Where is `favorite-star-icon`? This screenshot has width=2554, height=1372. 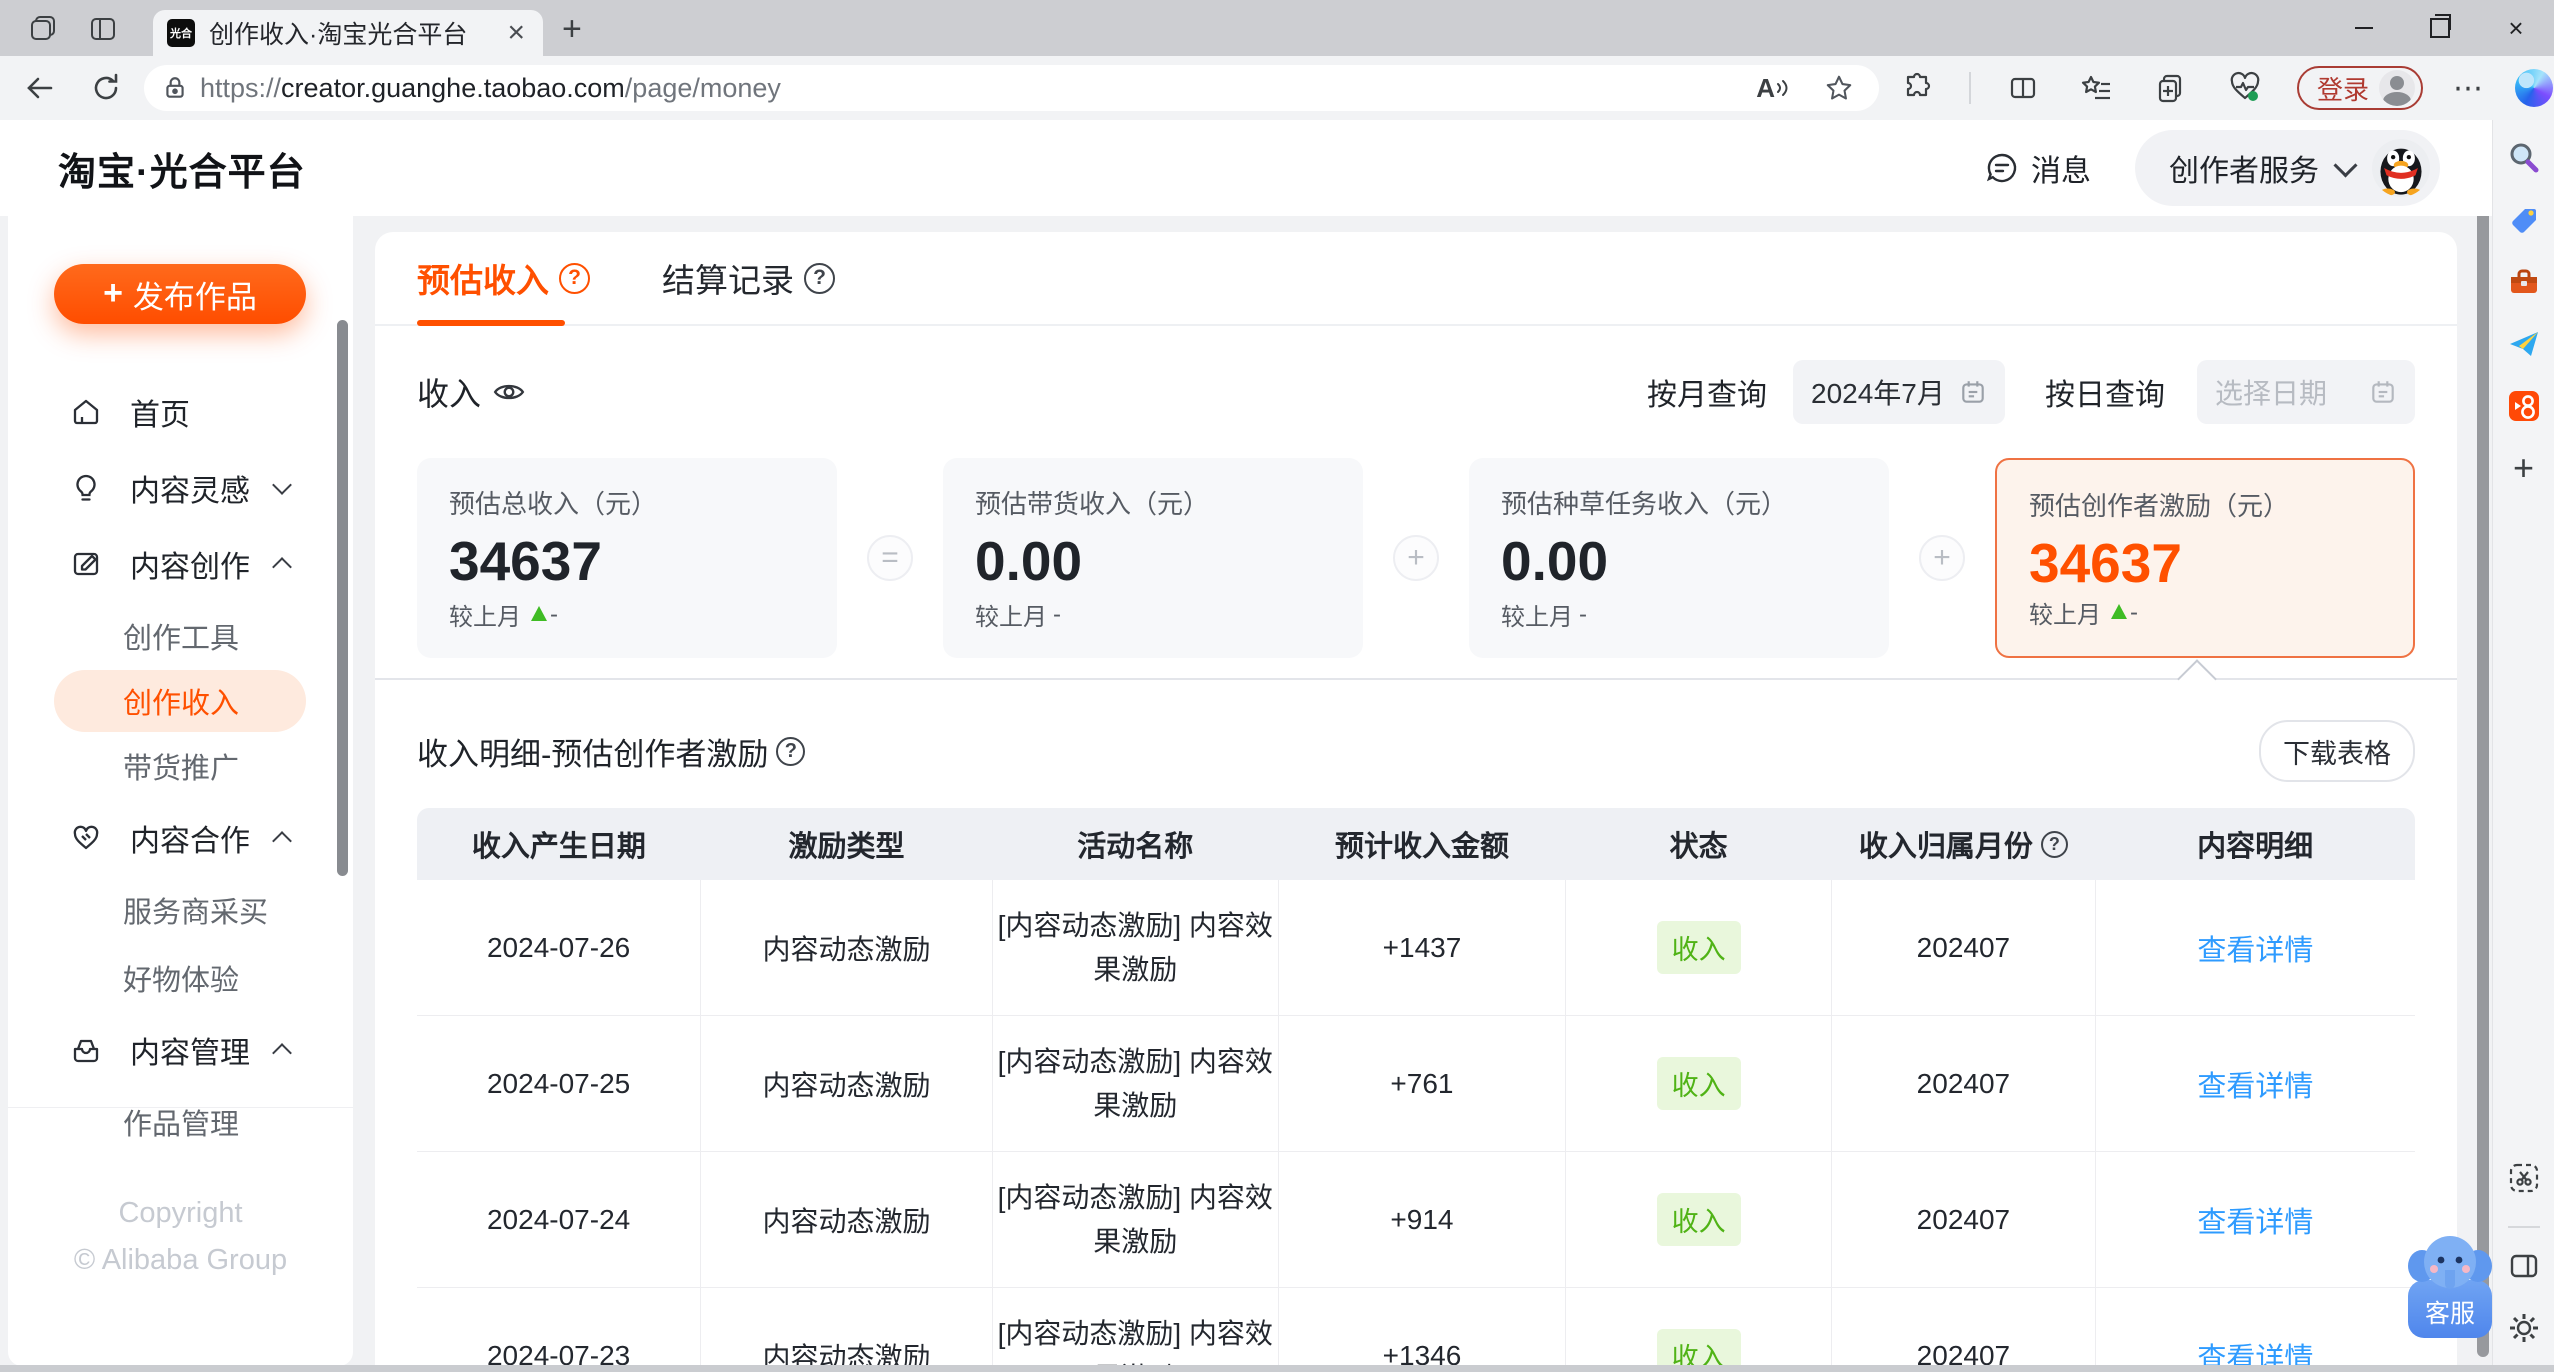
favorite-star-icon is located at coordinates (1839, 88).